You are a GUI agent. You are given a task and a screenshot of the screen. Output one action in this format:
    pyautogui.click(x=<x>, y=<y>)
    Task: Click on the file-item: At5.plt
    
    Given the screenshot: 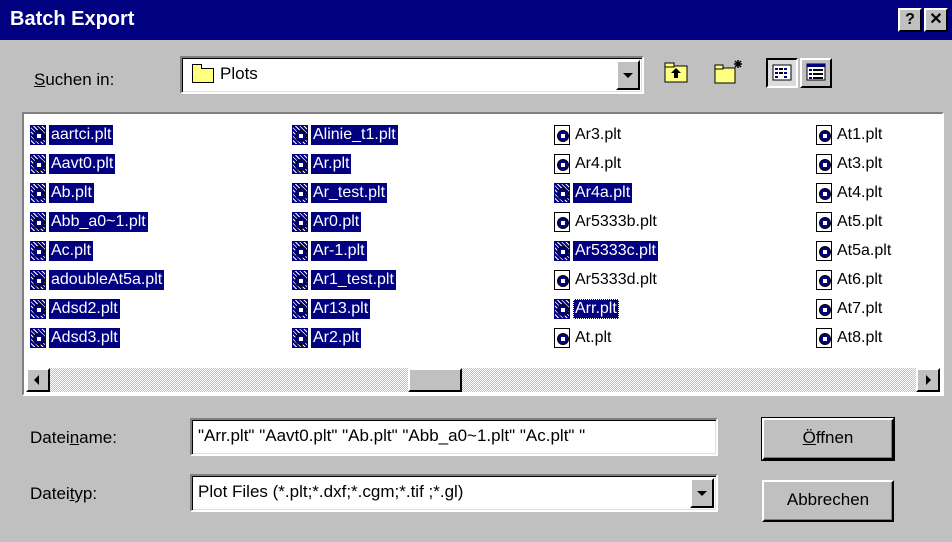 What is the action you would take?
    pyautogui.click(x=854, y=221)
    